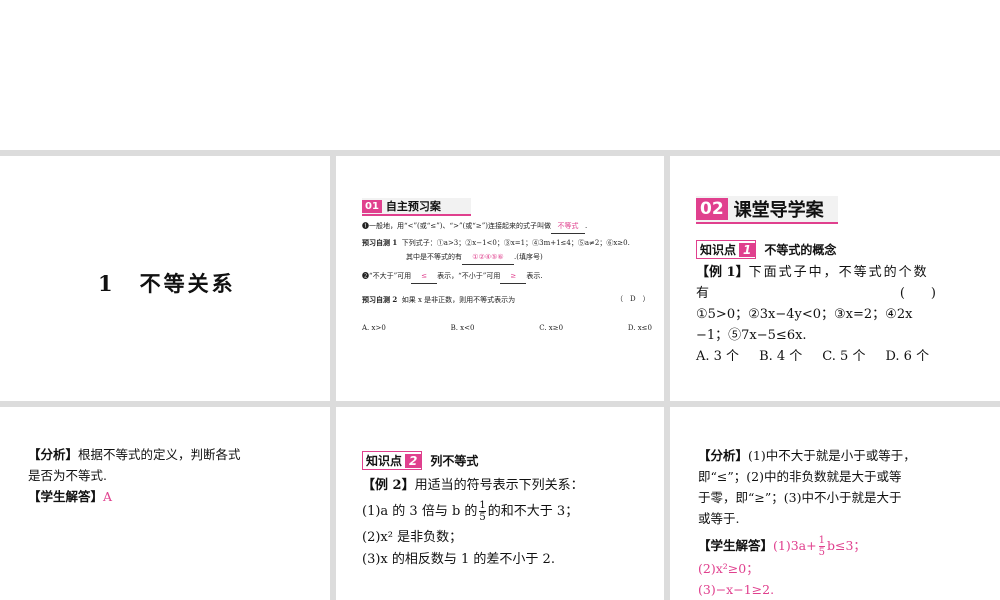 This screenshot has width=1000, height=600. Describe the element at coordinates (568, 227) in the screenshot. I see `definition-answer: 不等式` at that location.